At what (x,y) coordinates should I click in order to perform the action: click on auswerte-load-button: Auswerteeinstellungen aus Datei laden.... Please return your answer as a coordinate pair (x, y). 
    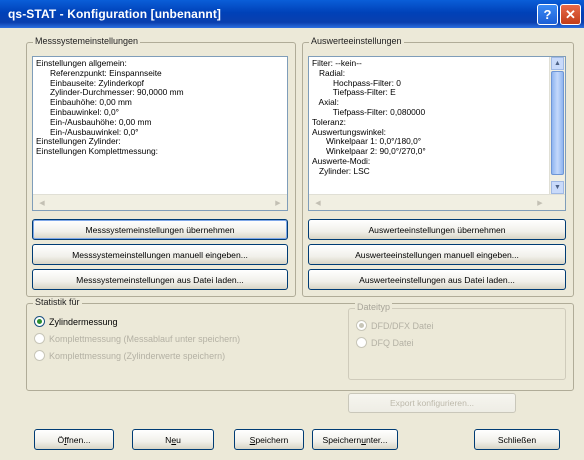
    Looking at the image, I should click on (437, 279).